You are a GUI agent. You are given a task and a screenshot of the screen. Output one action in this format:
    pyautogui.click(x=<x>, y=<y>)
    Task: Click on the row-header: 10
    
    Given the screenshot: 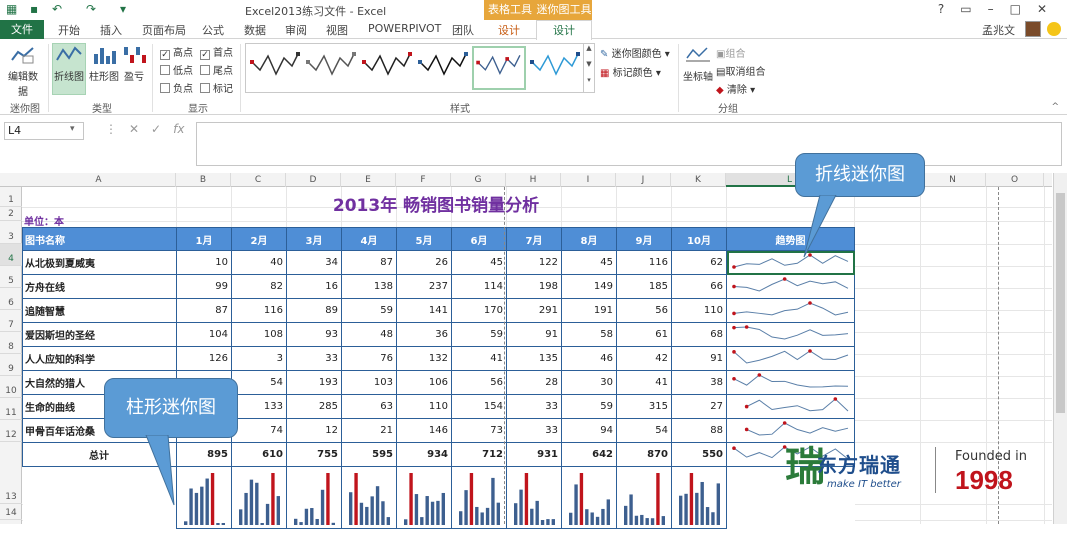 What is the action you would take?
    pyautogui.click(x=11, y=387)
    